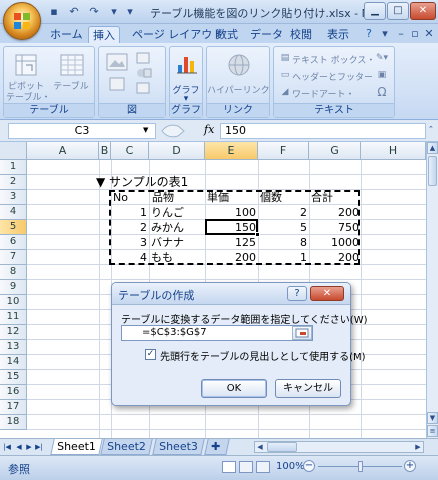 The height and width of the screenshot is (480, 438). Describe the element at coordinates (410, 466) in the screenshot. I see `zoom-in-icon: +` at that location.